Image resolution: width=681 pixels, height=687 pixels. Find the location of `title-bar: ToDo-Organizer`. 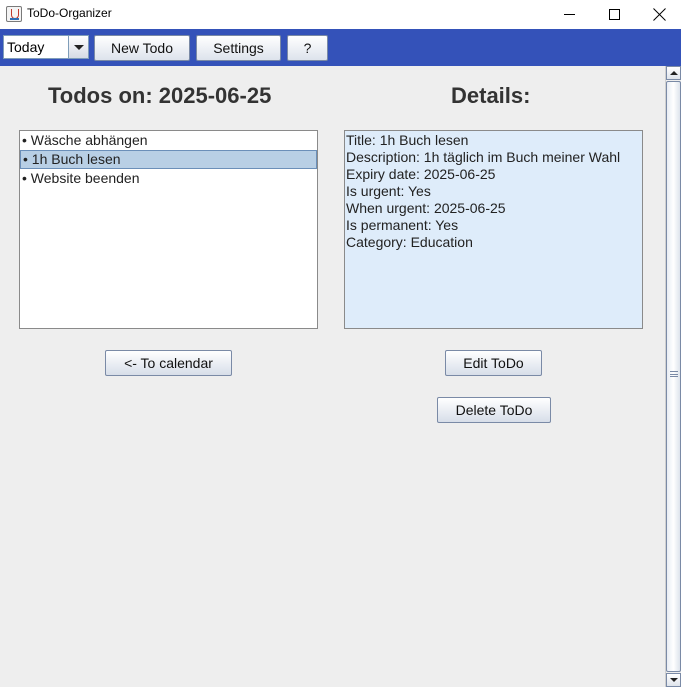

title-bar: ToDo-Organizer is located at coordinates (340, 15).